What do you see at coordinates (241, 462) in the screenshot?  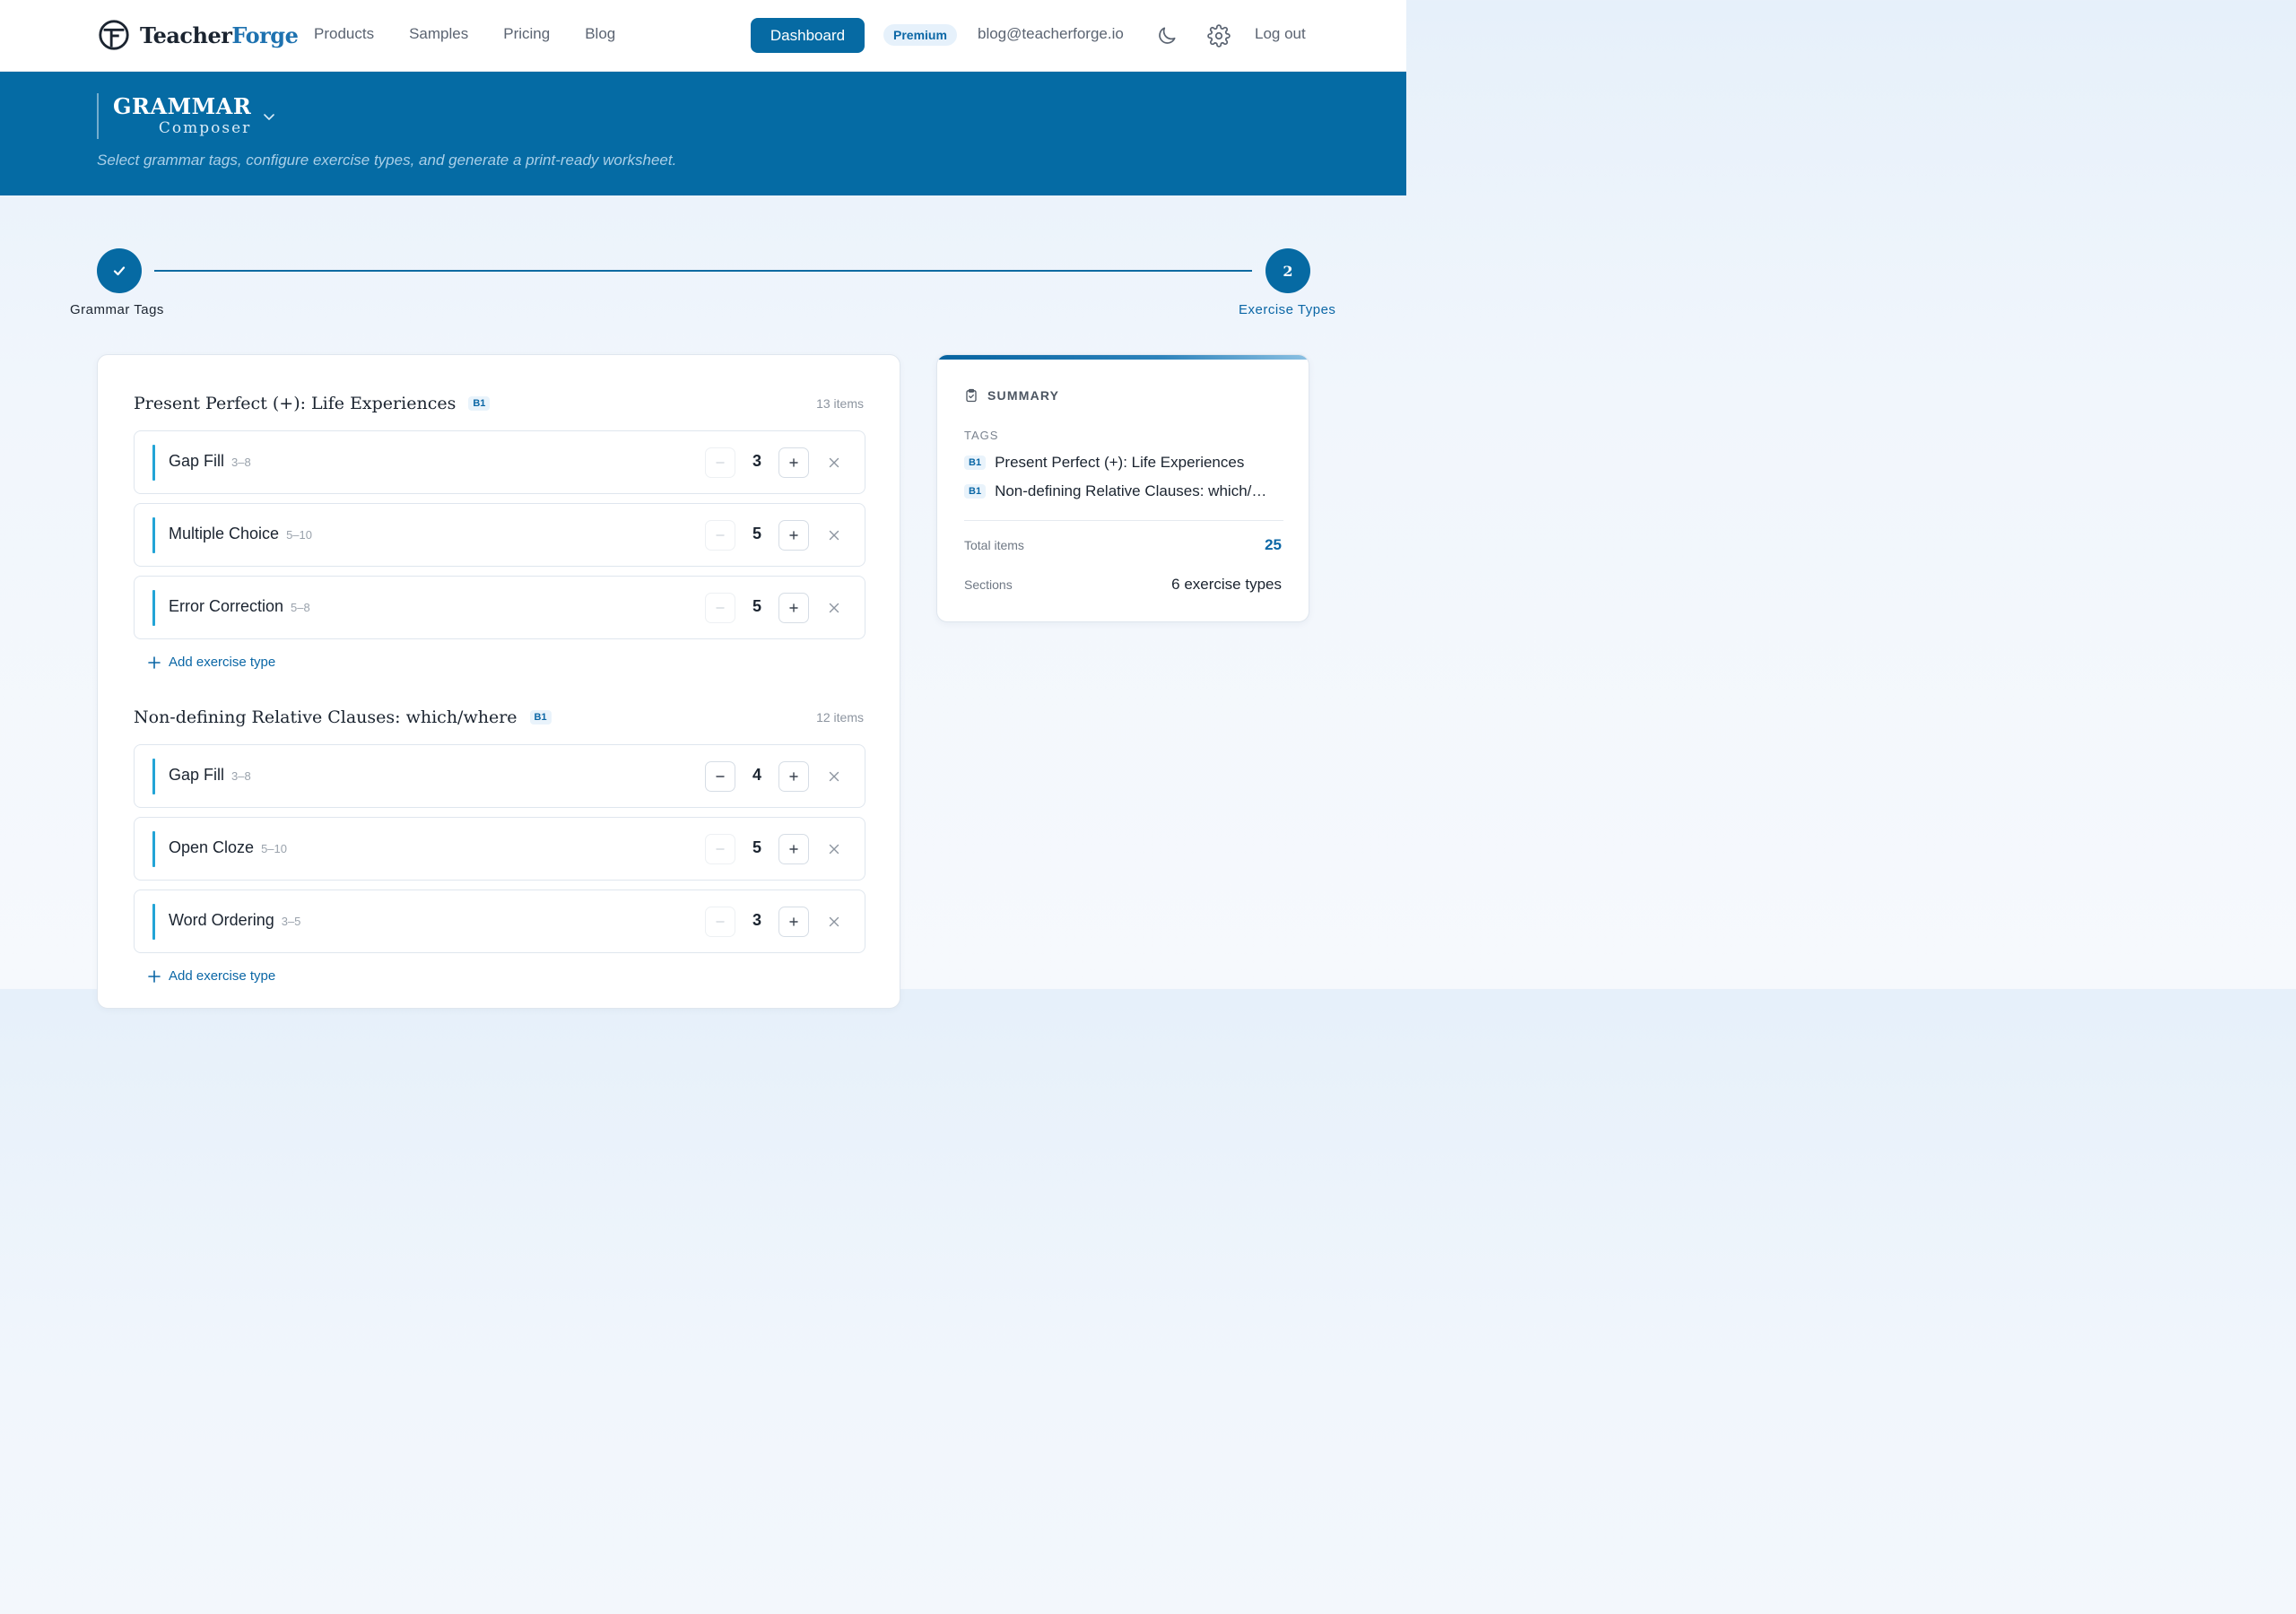 I see `exercise-range: 3–8` at bounding box center [241, 462].